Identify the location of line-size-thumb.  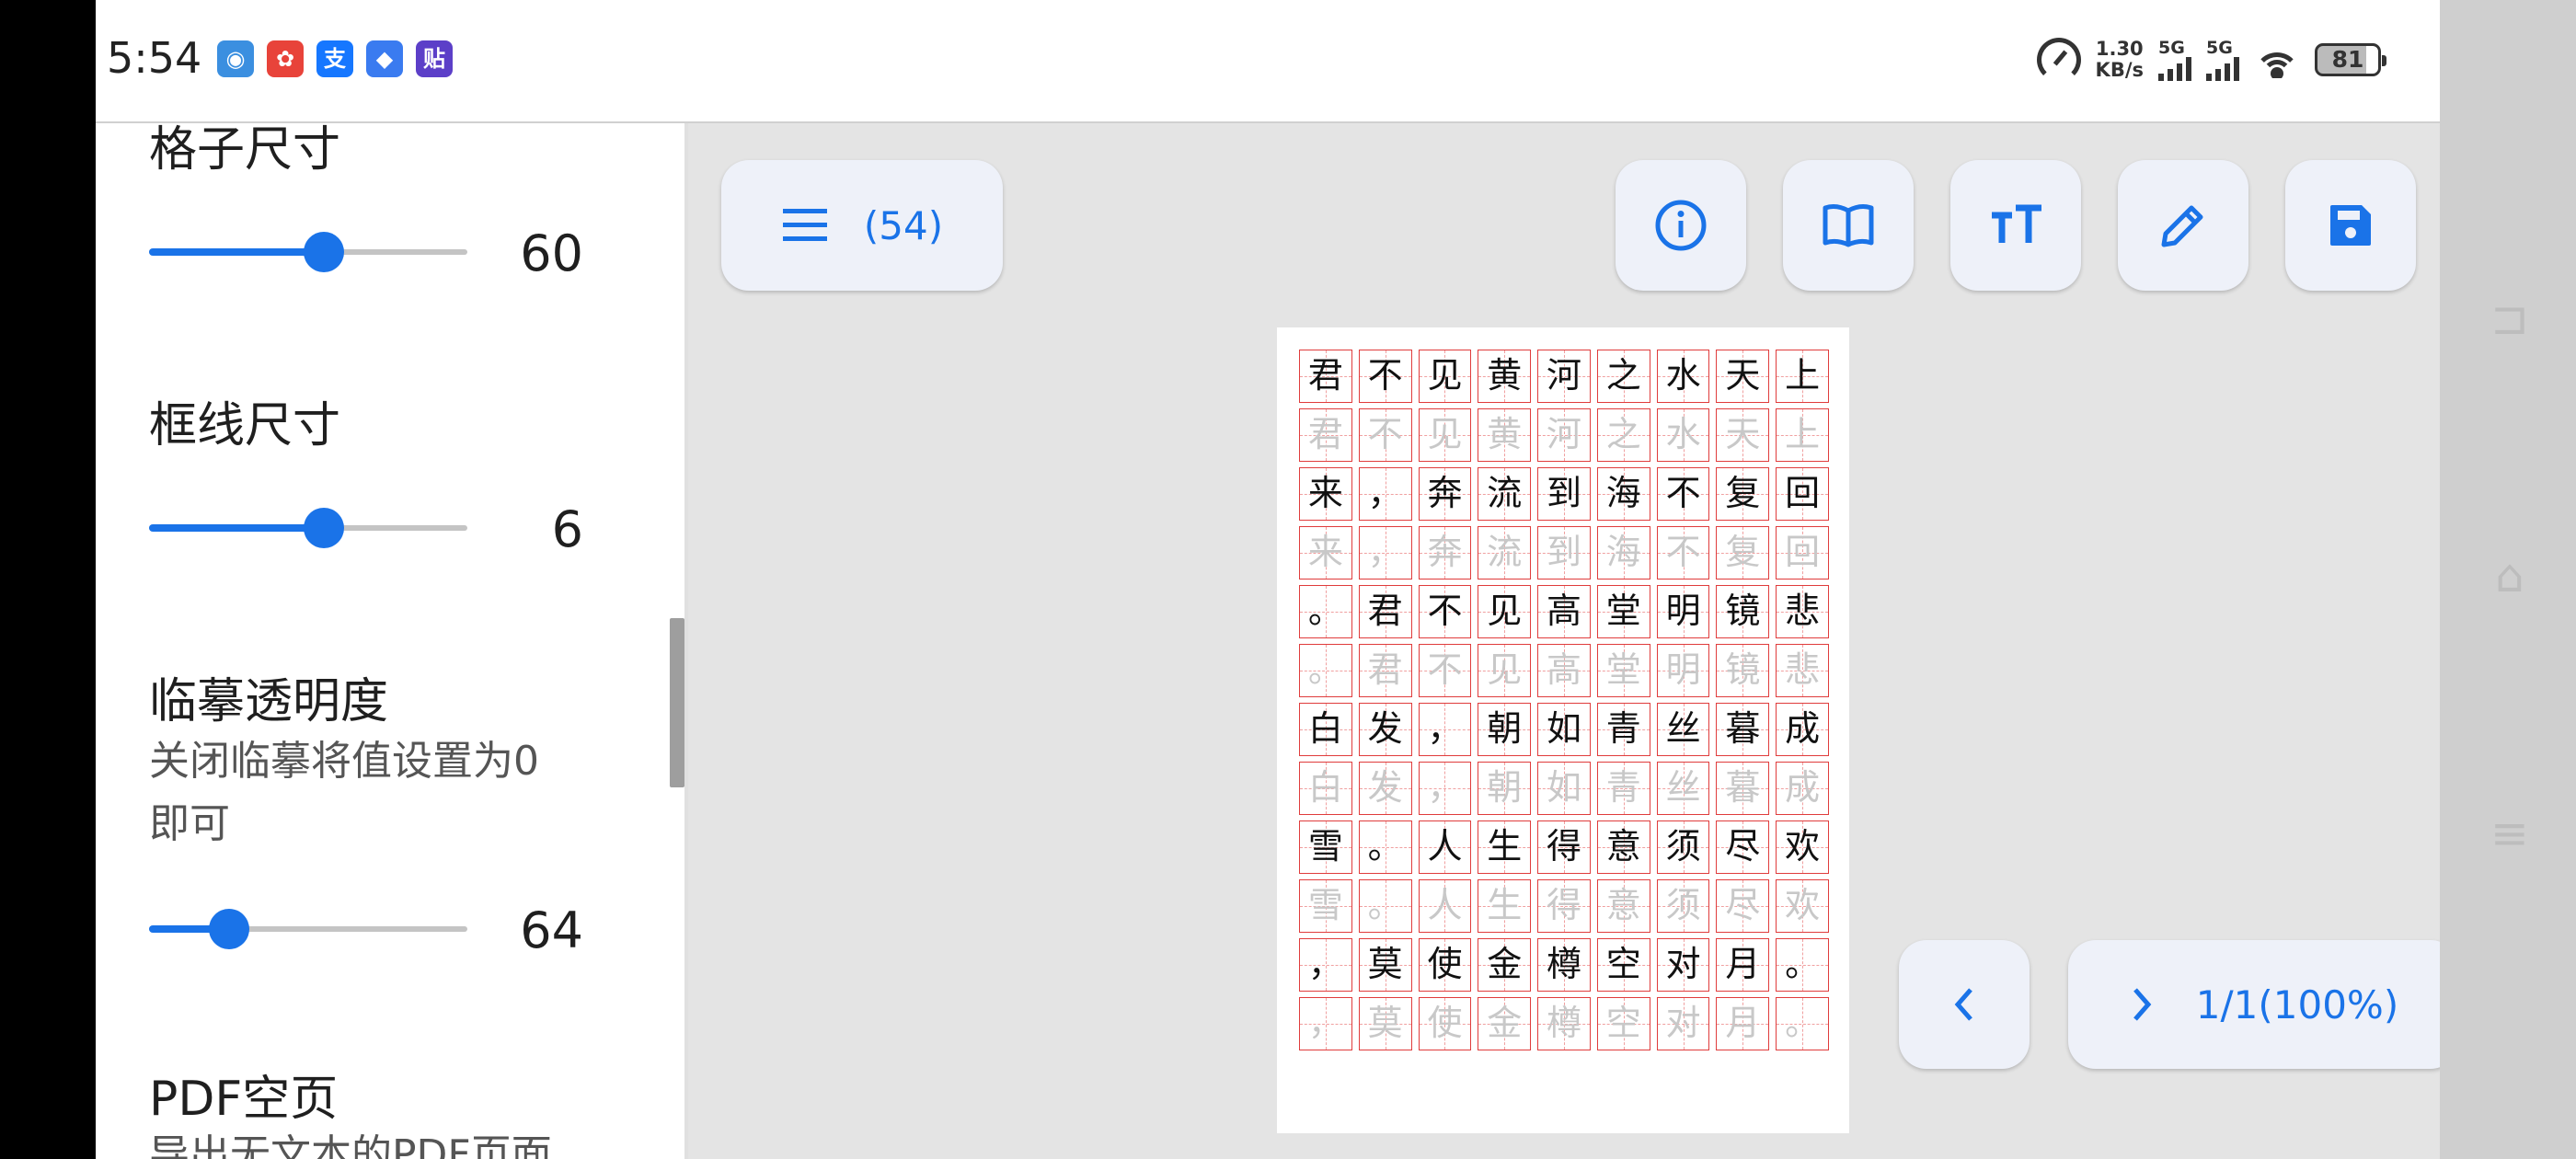
(324, 528).